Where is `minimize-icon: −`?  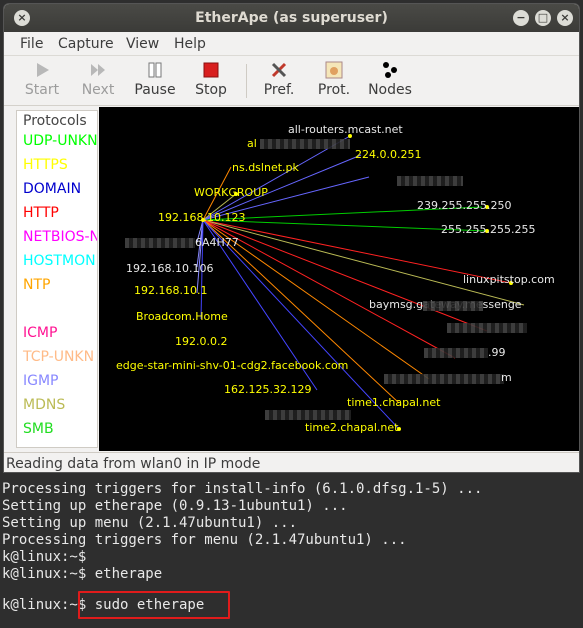 minimize-icon: − is located at coordinates (521, 18).